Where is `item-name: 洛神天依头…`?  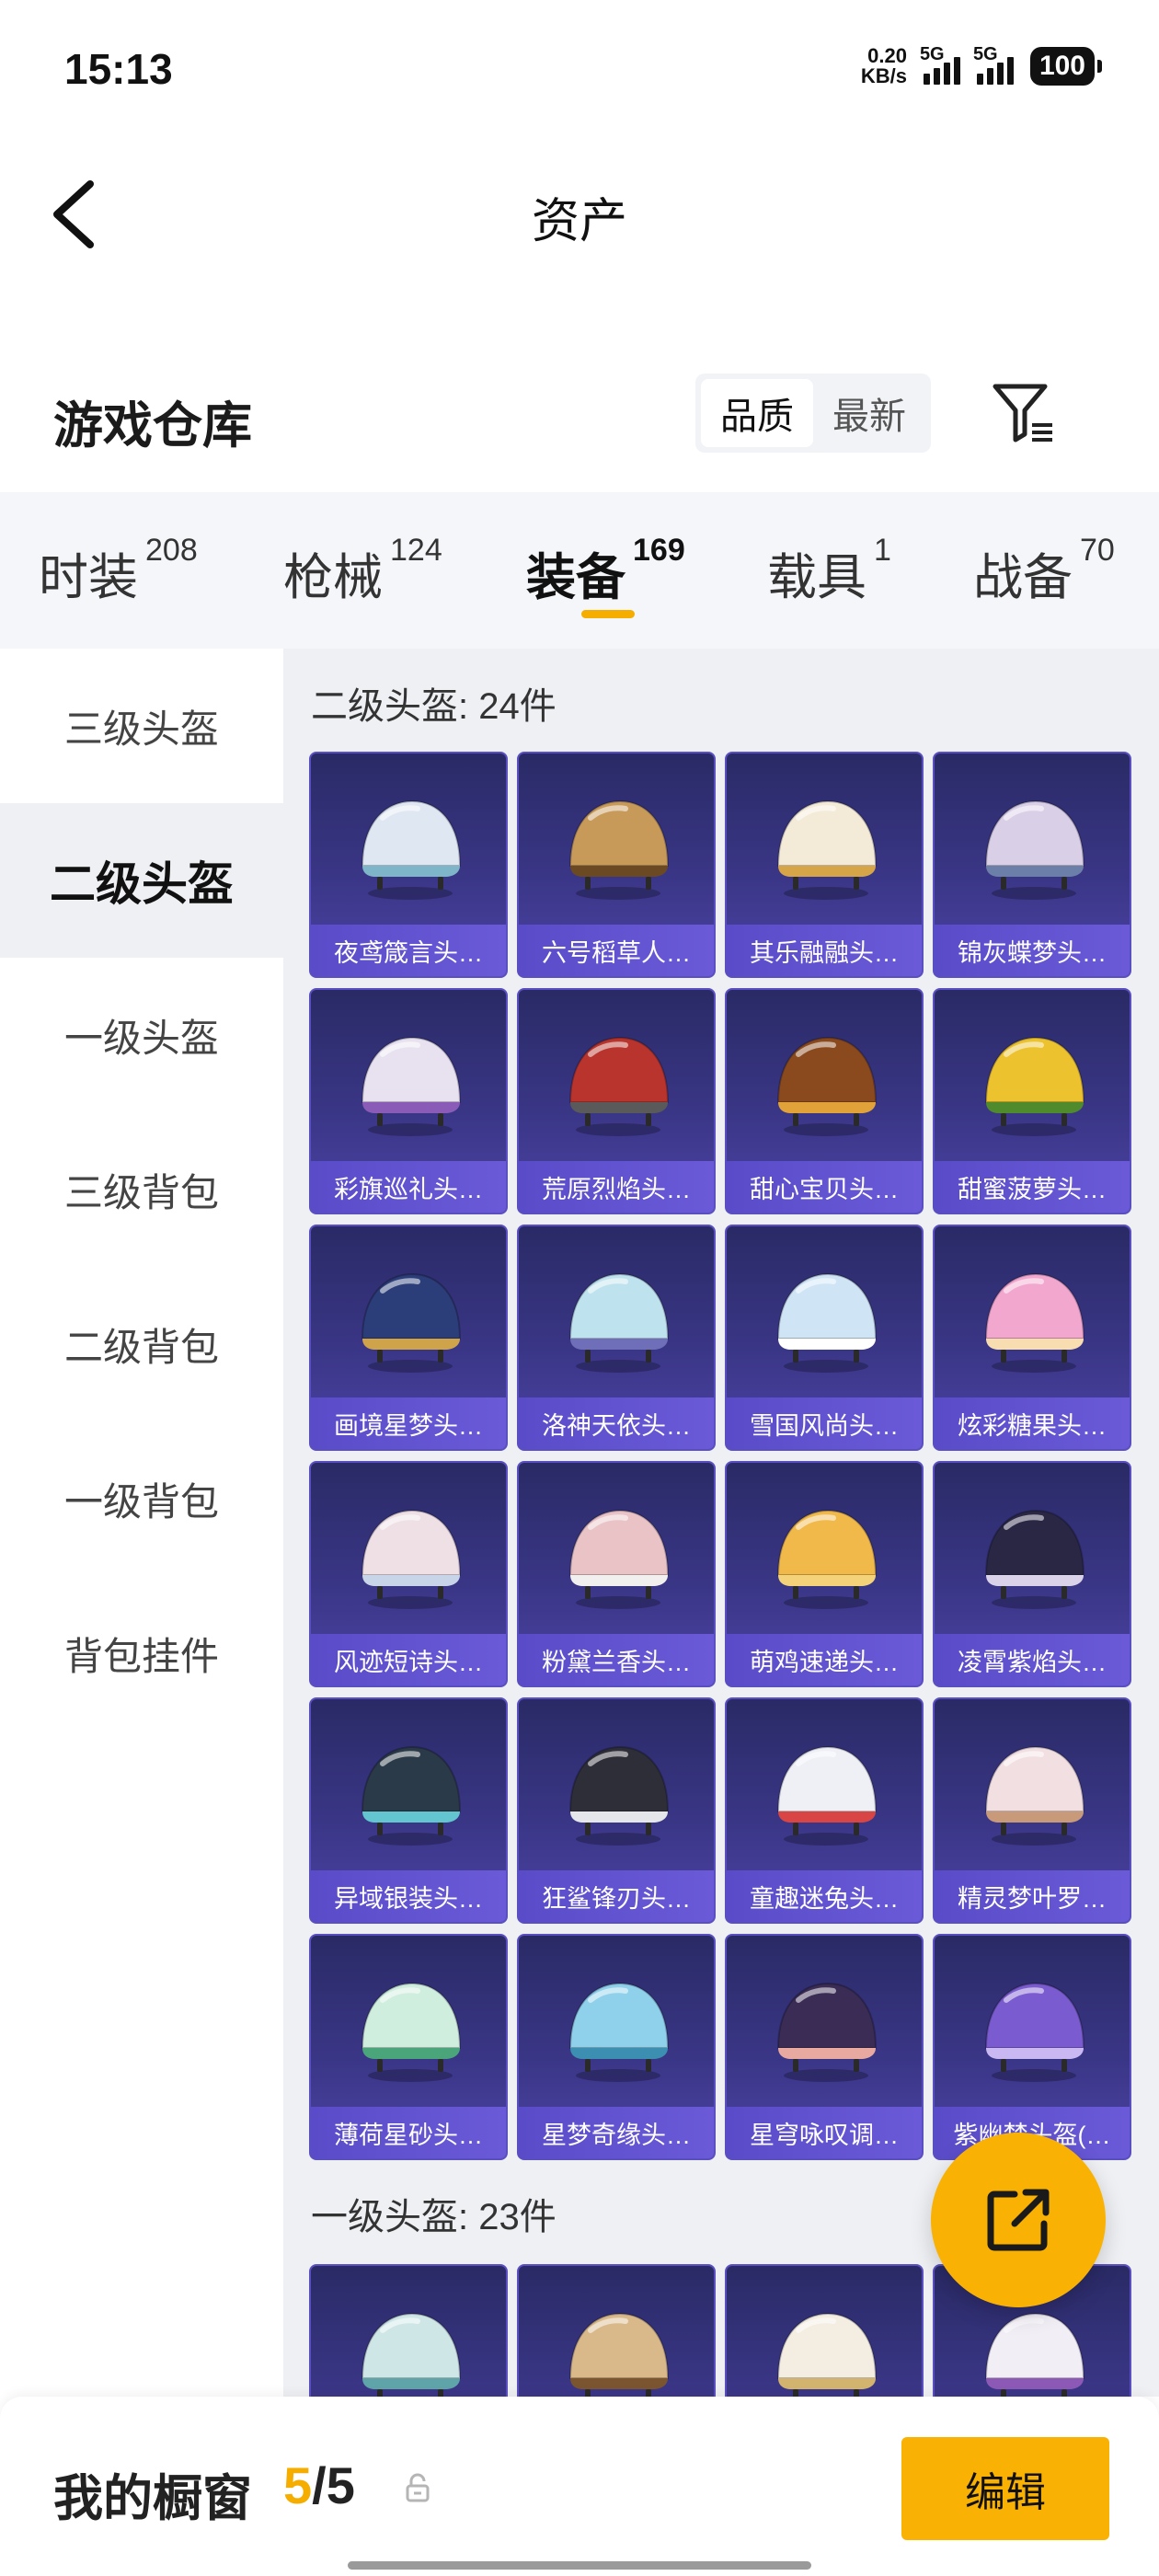
item-name: 洛神天依头… is located at coordinates (616, 1425).